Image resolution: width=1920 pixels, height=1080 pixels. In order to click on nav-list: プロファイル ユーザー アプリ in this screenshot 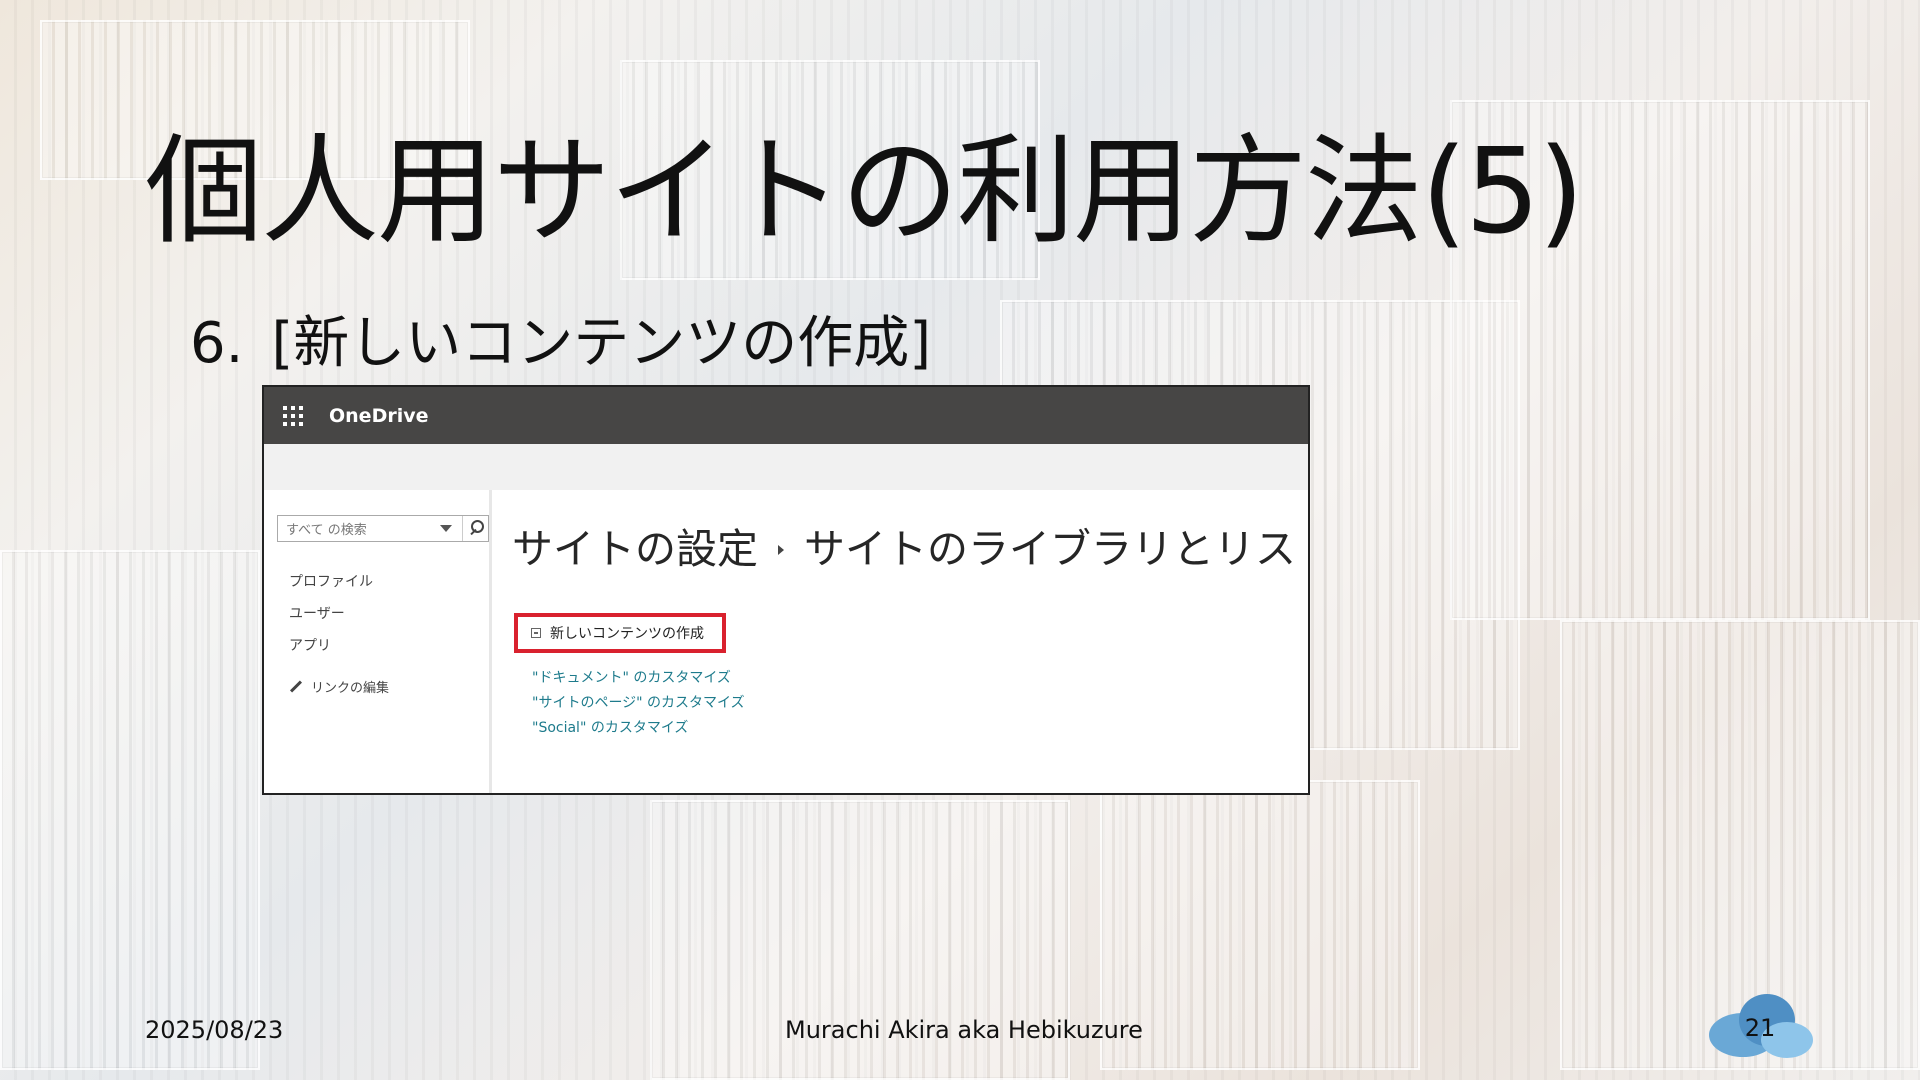, I will do `click(383, 619)`.